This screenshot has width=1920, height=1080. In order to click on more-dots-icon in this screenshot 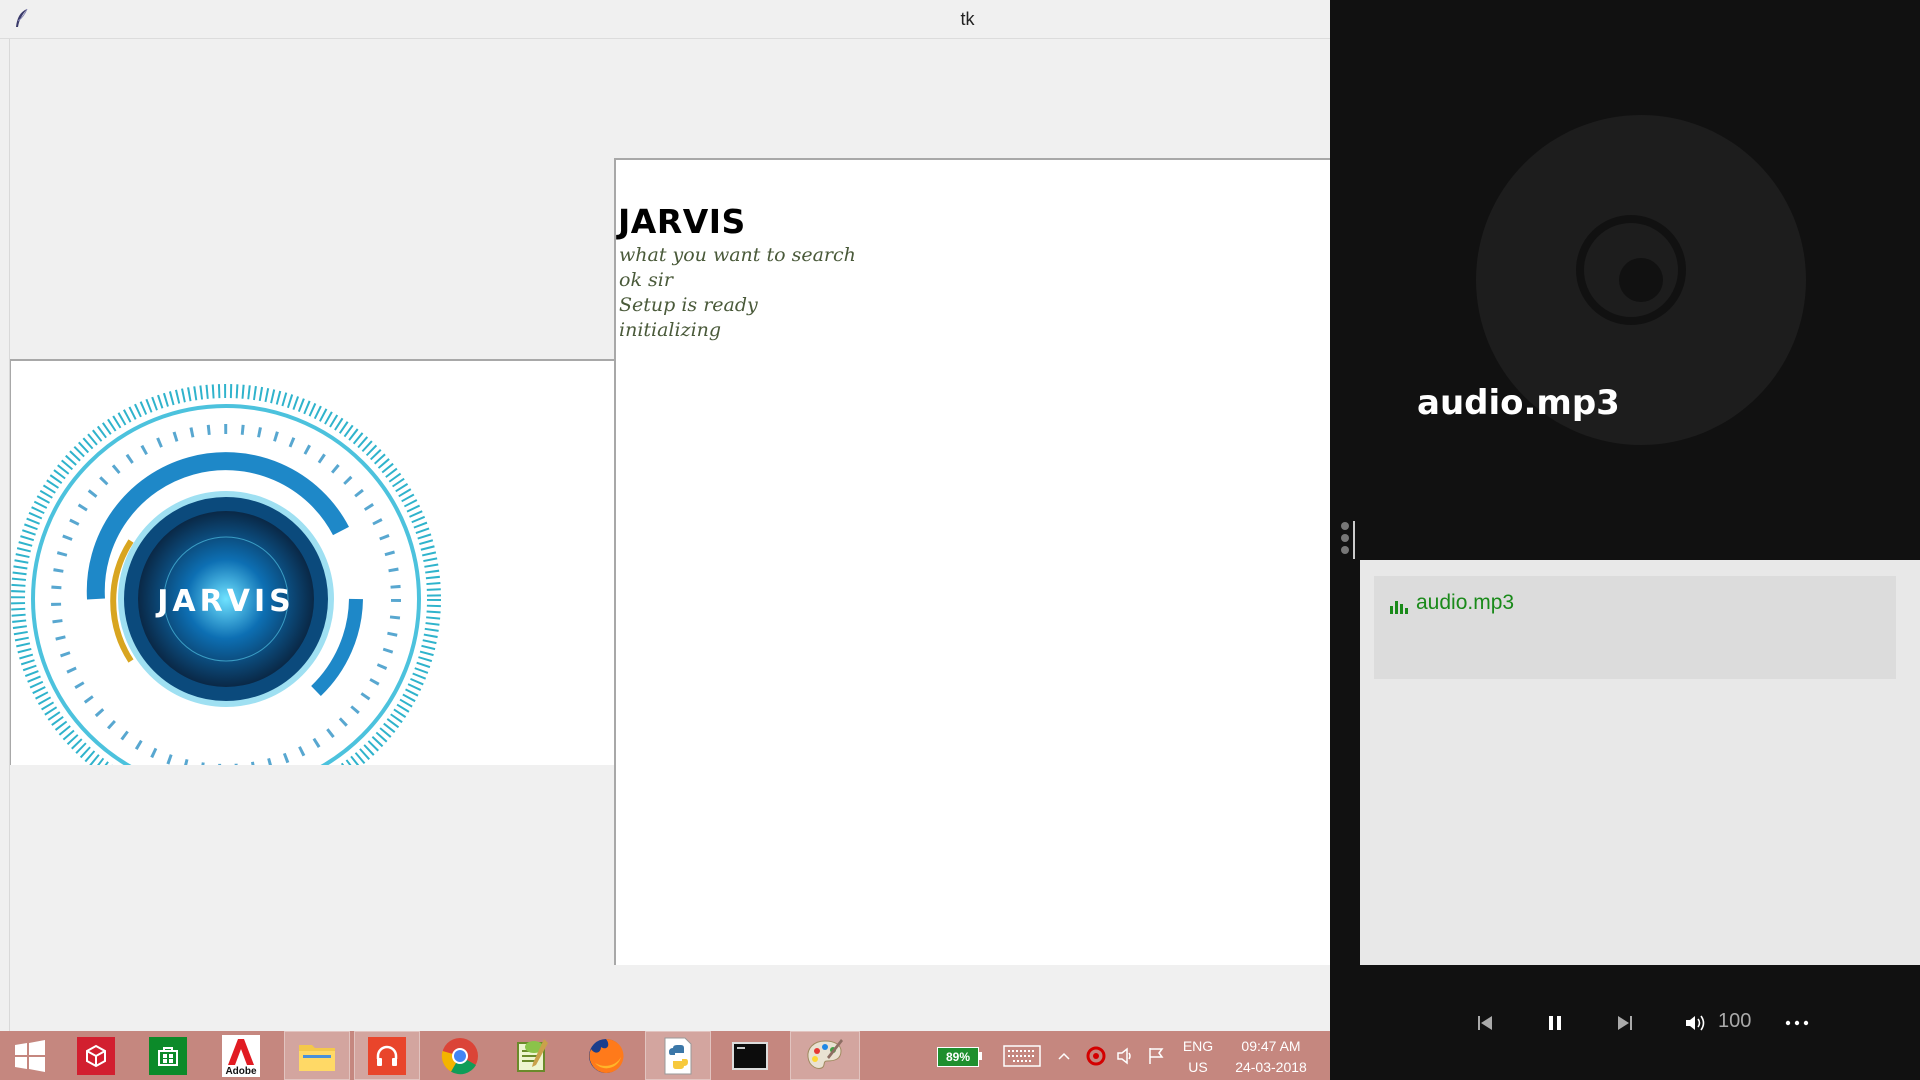, I will do `click(1797, 1023)`.